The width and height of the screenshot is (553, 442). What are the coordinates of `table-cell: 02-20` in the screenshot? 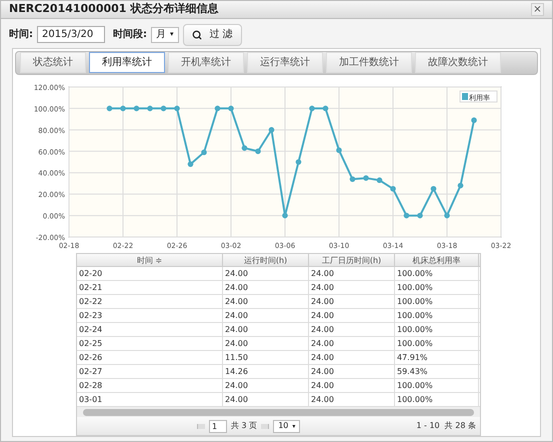 It's located at (150, 273).